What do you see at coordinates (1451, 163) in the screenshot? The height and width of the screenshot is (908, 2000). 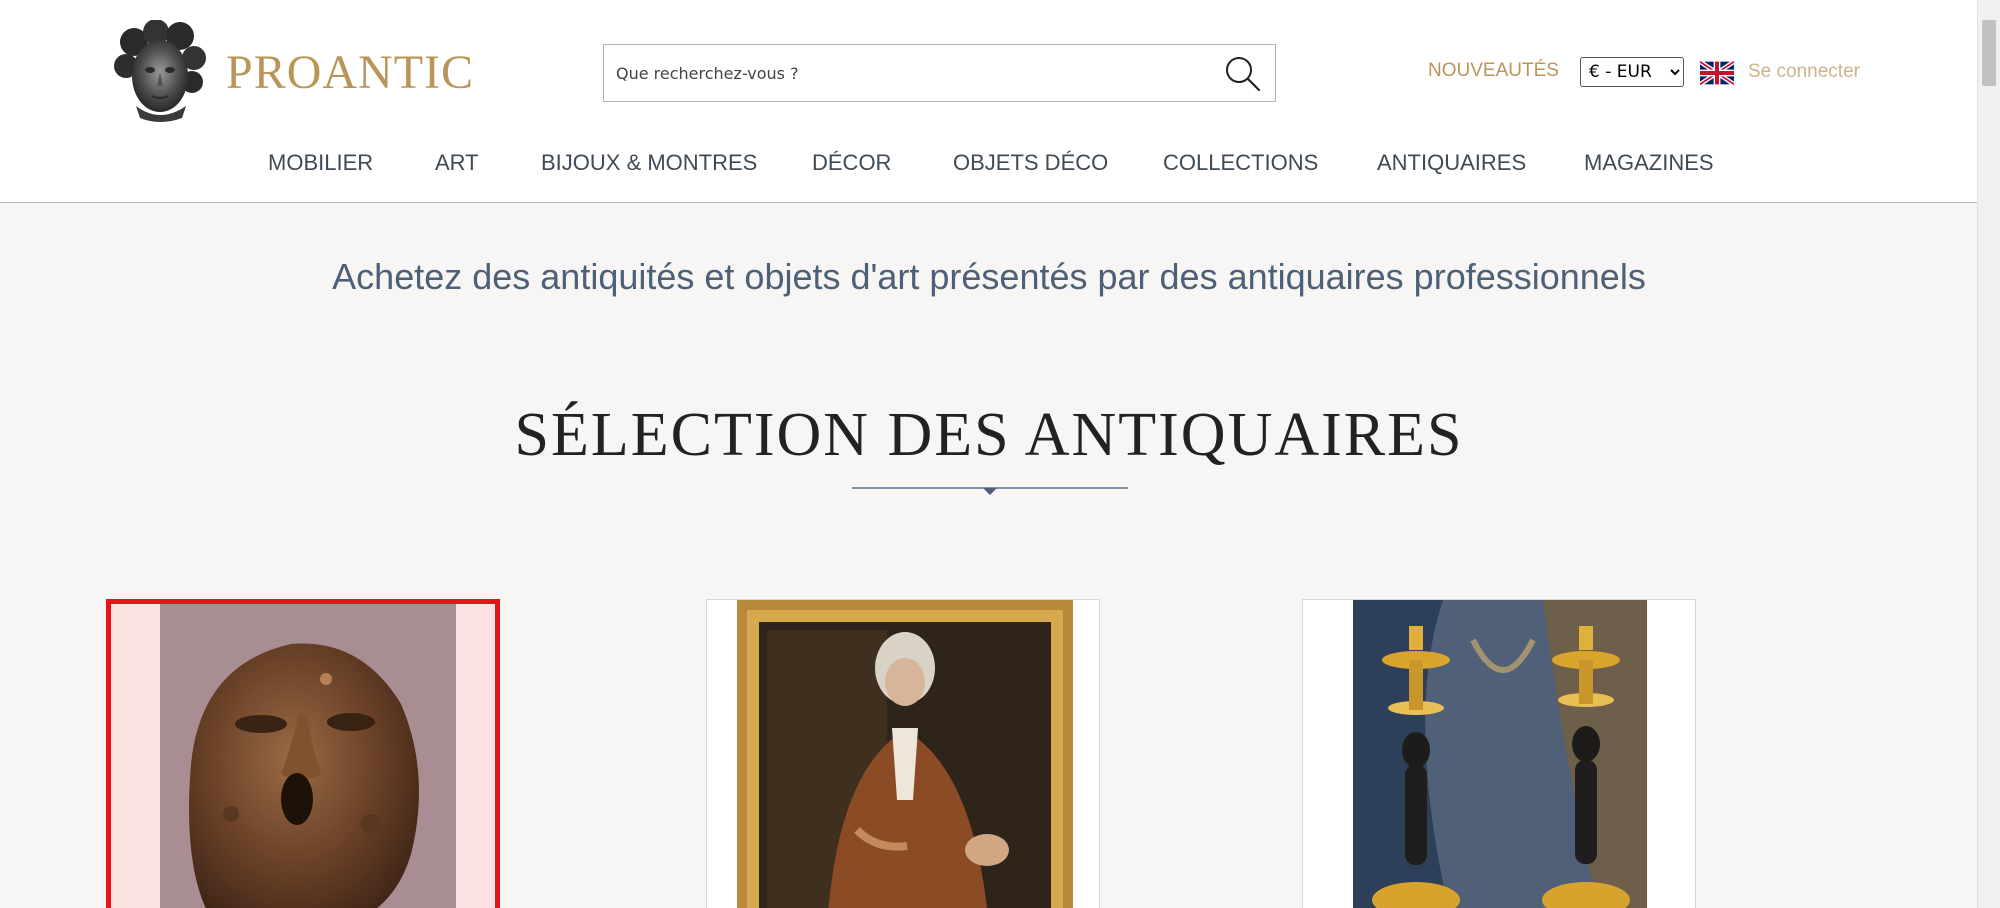 I see `nav-item-antiquaires: ANTIQUAIRES` at bounding box center [1451, 163].